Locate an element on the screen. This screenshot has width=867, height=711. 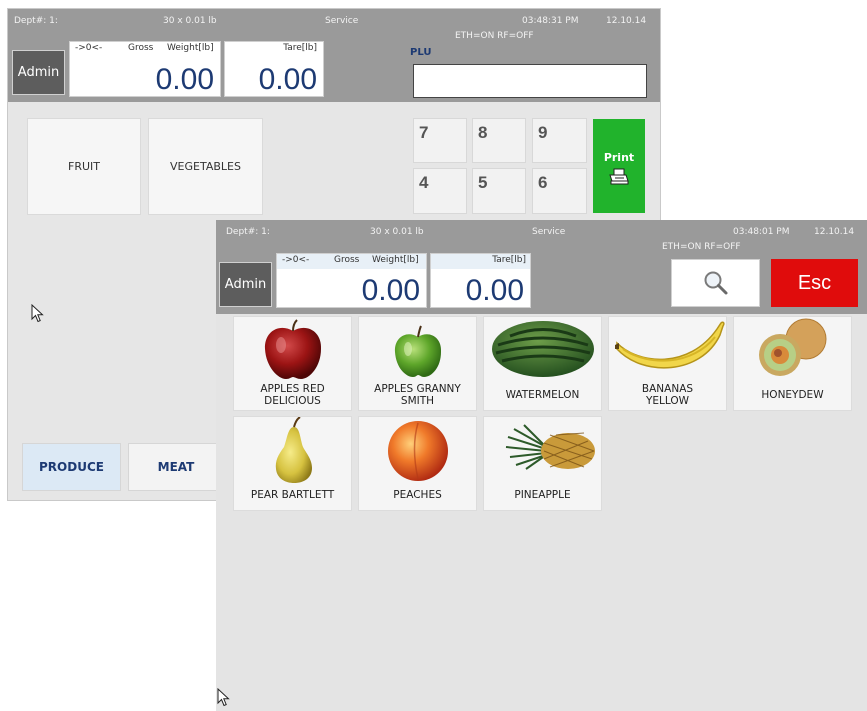
product-watermelon: WATERMELON is located at coordinates (542, 363).